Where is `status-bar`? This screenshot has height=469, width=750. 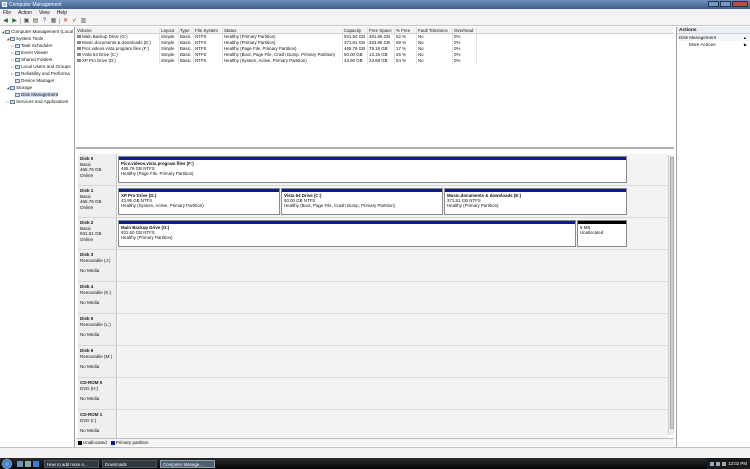 status-bar is located at coordinates (375, 452).